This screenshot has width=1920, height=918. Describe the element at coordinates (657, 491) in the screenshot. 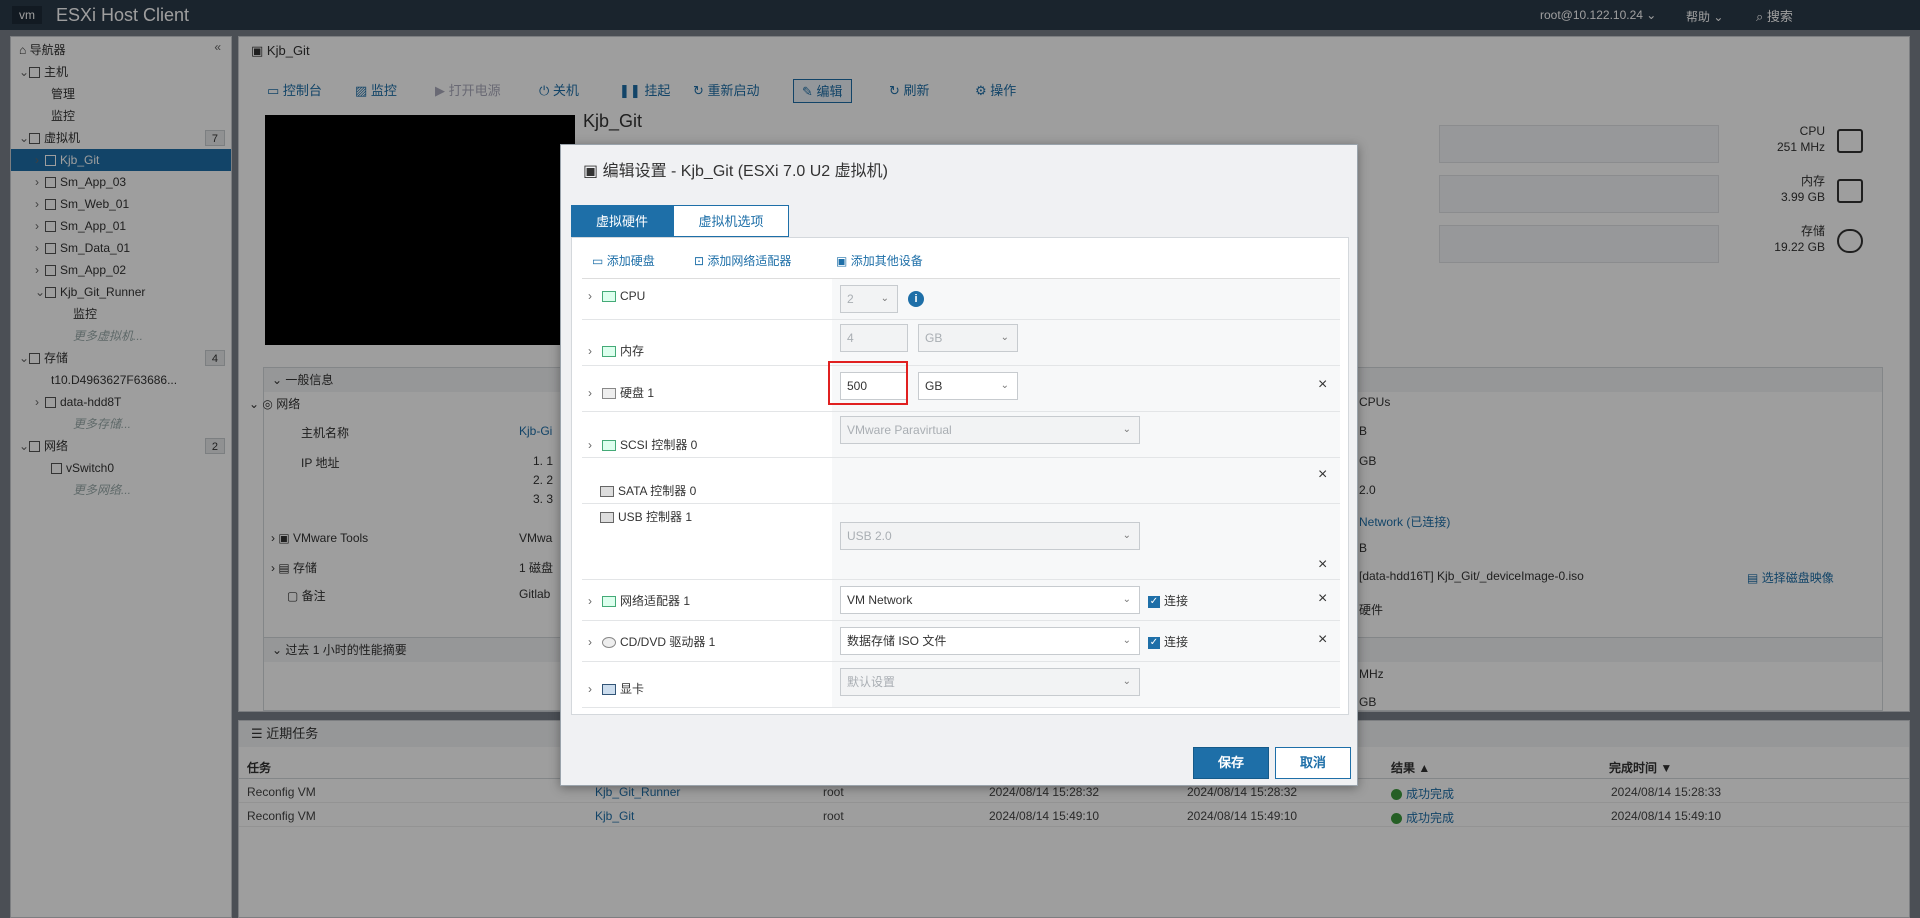

I see `hw-sata-label: SATA 控制器 0` at that location.